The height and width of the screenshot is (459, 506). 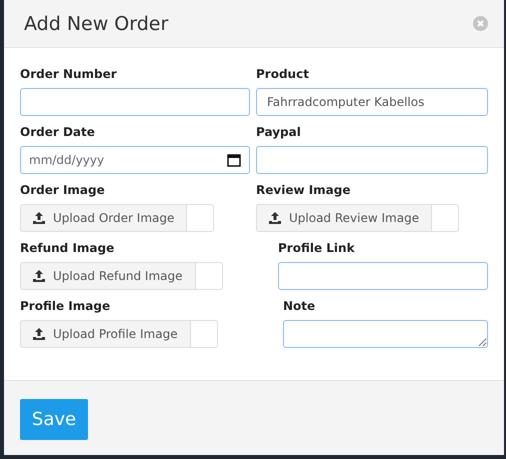 I want to click on upload-button: Upload Profile Image, so click(x=105, y=334).